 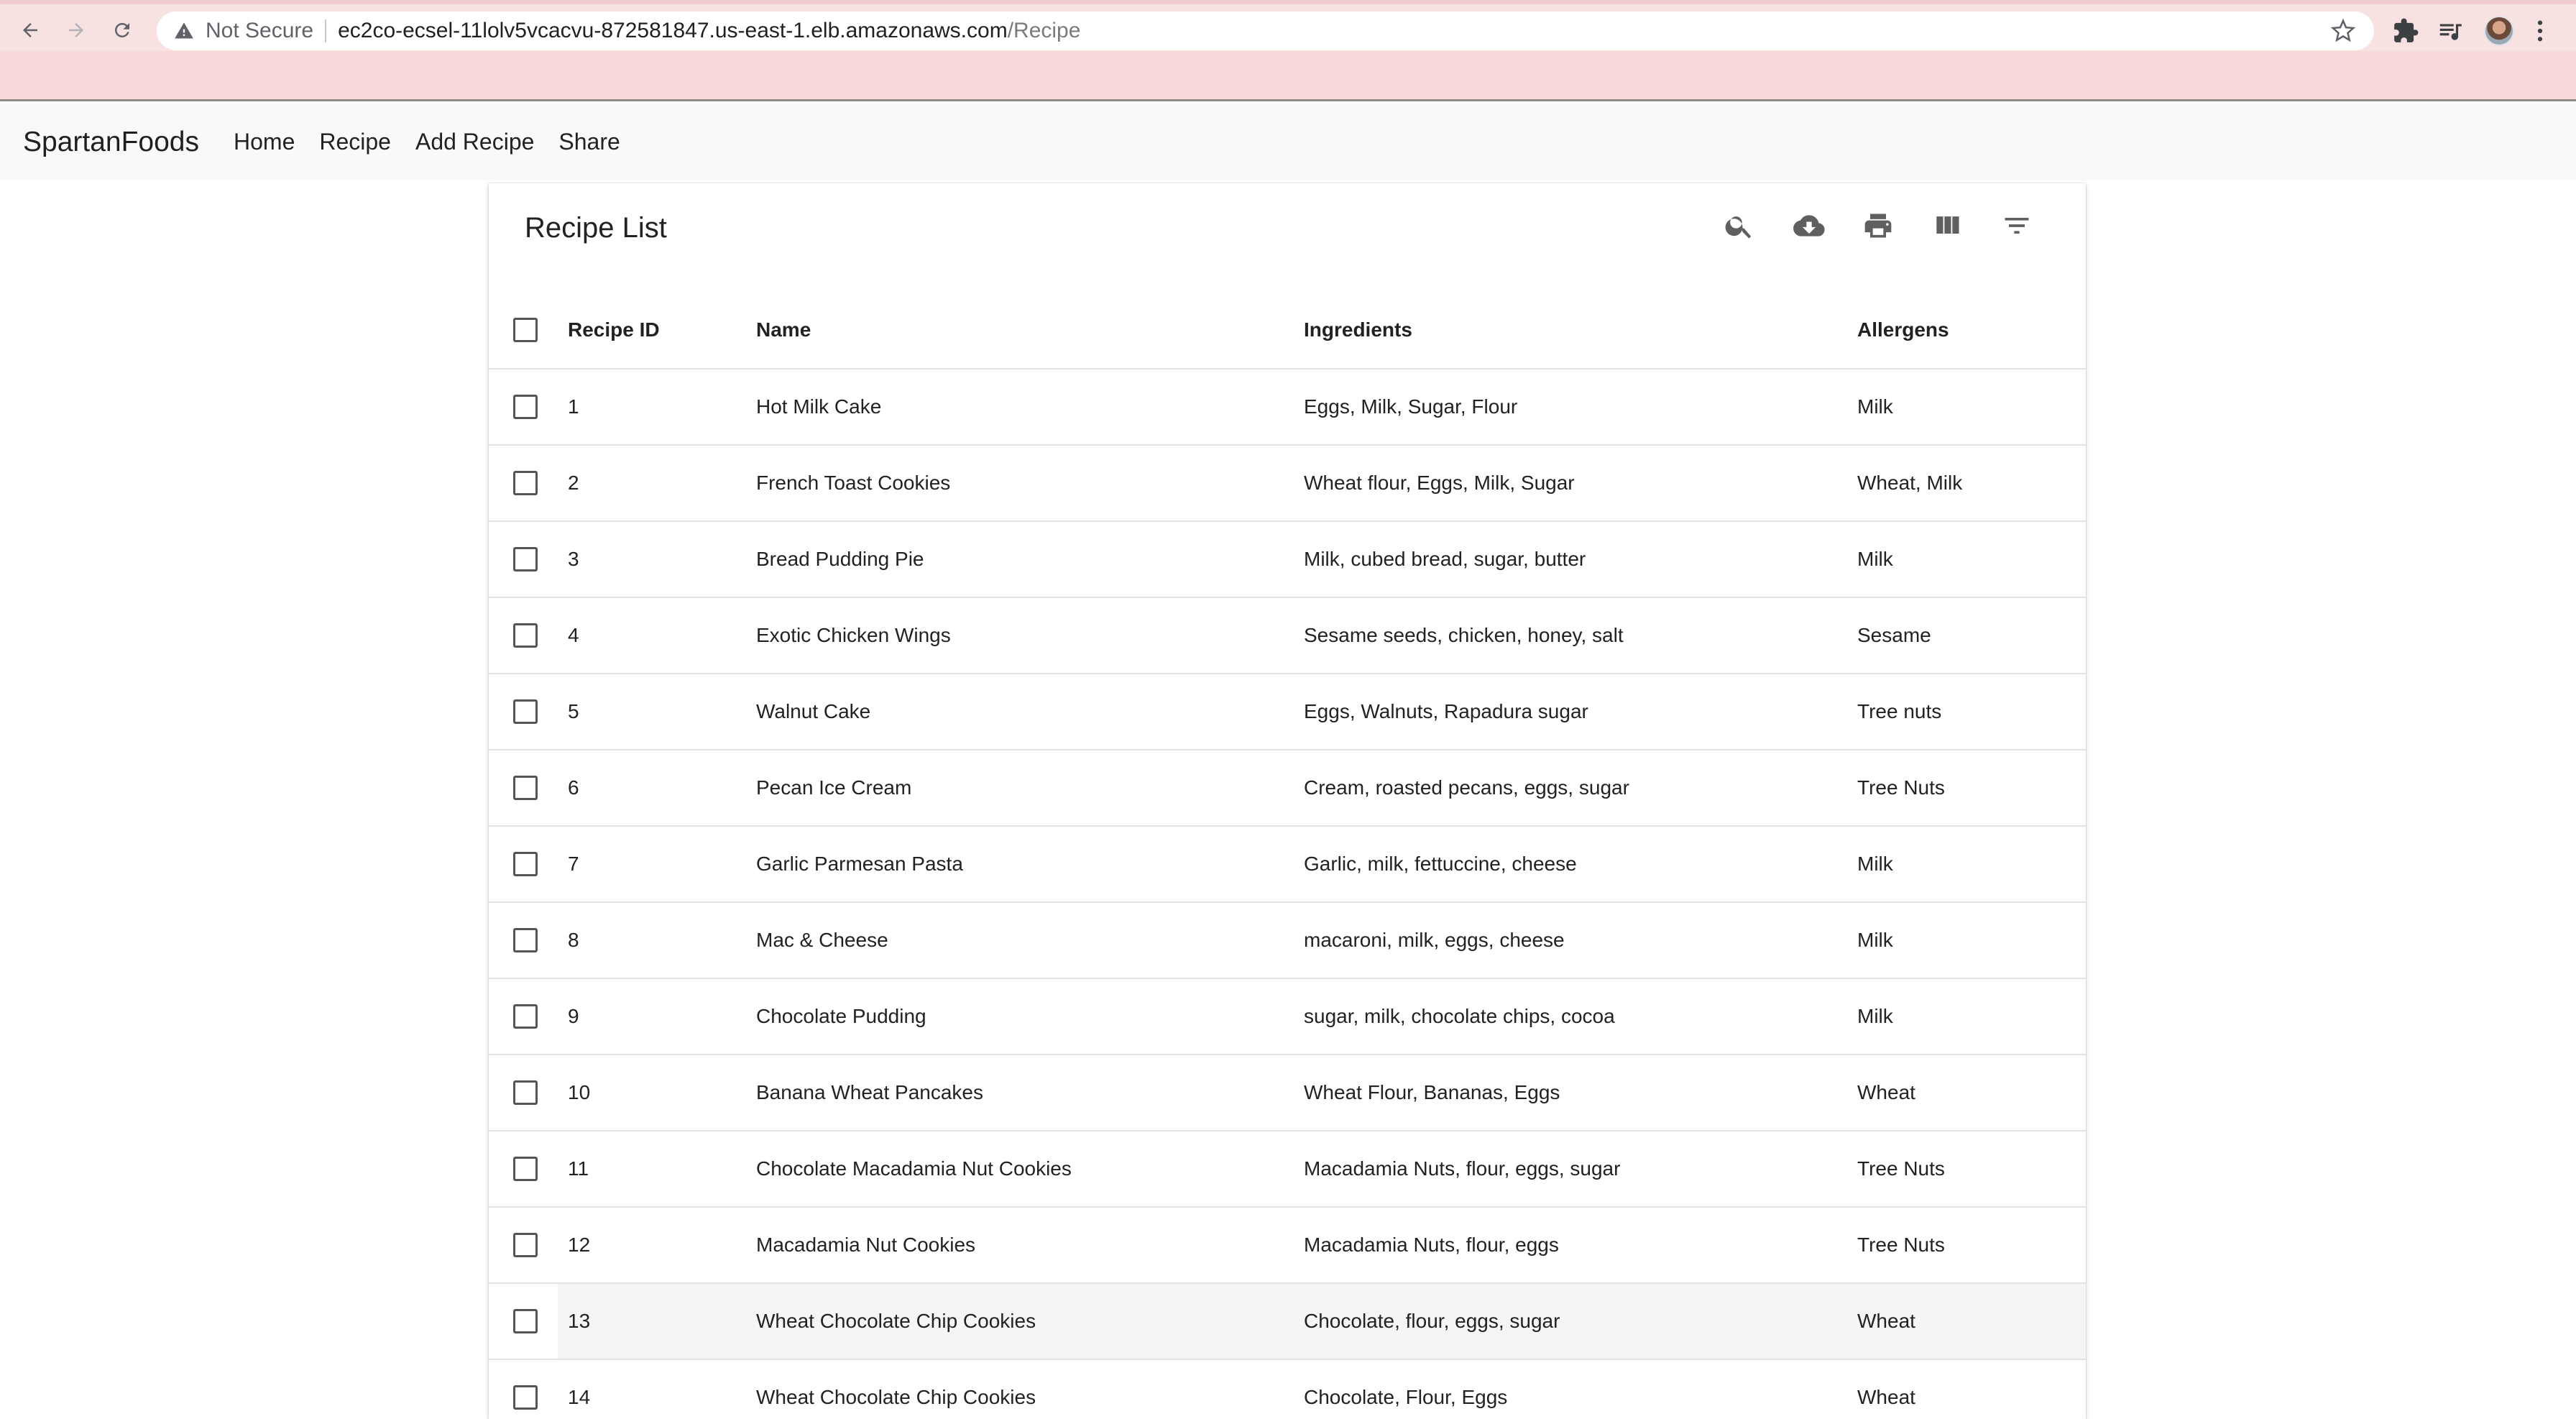 I want to click on column-header-recipe-id: Recipe ID, so click(x=657, y=330).